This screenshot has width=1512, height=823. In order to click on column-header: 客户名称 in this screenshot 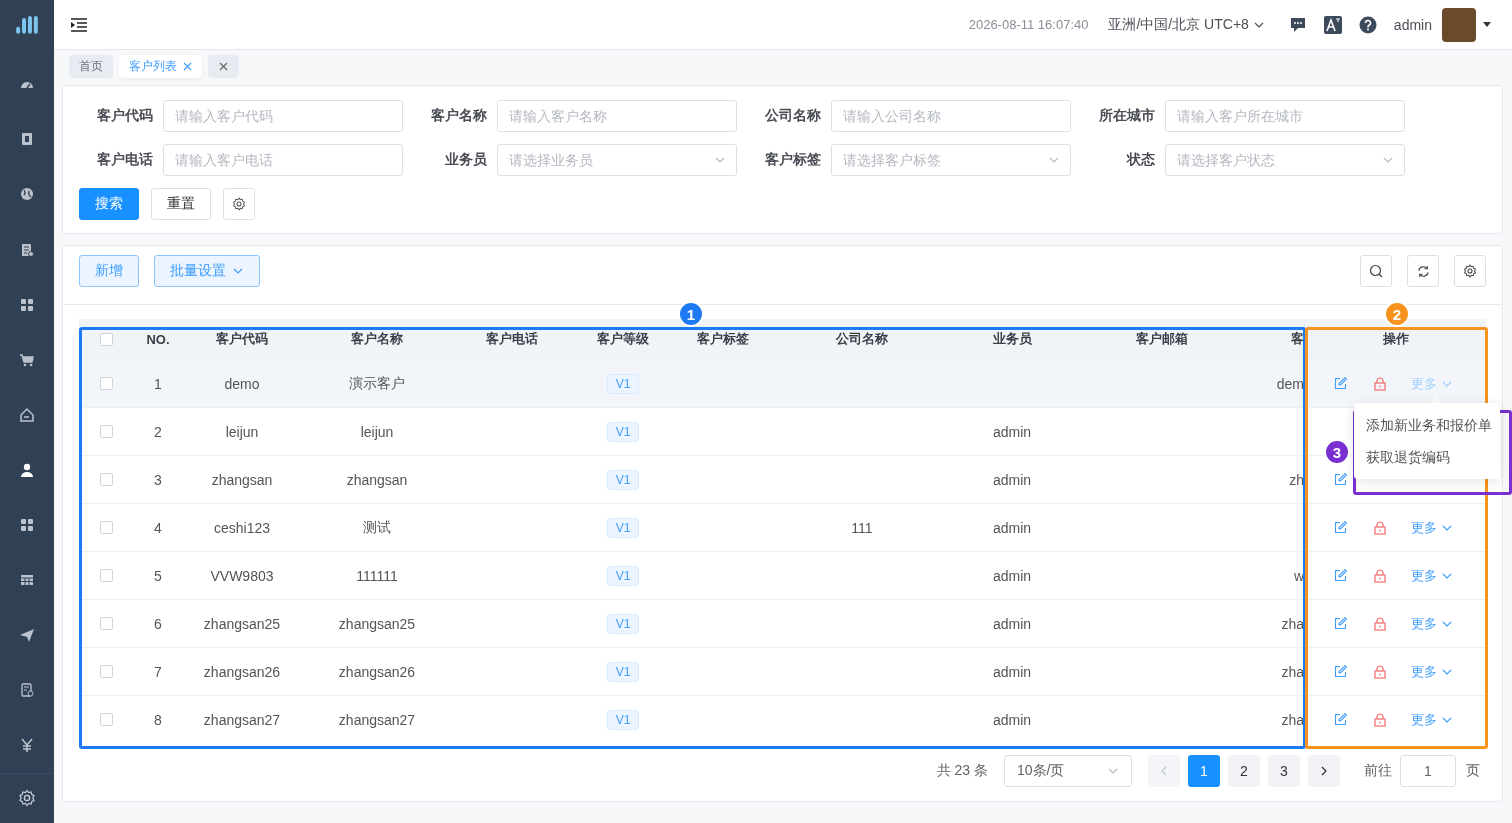, I will do `click(377, 338)`.